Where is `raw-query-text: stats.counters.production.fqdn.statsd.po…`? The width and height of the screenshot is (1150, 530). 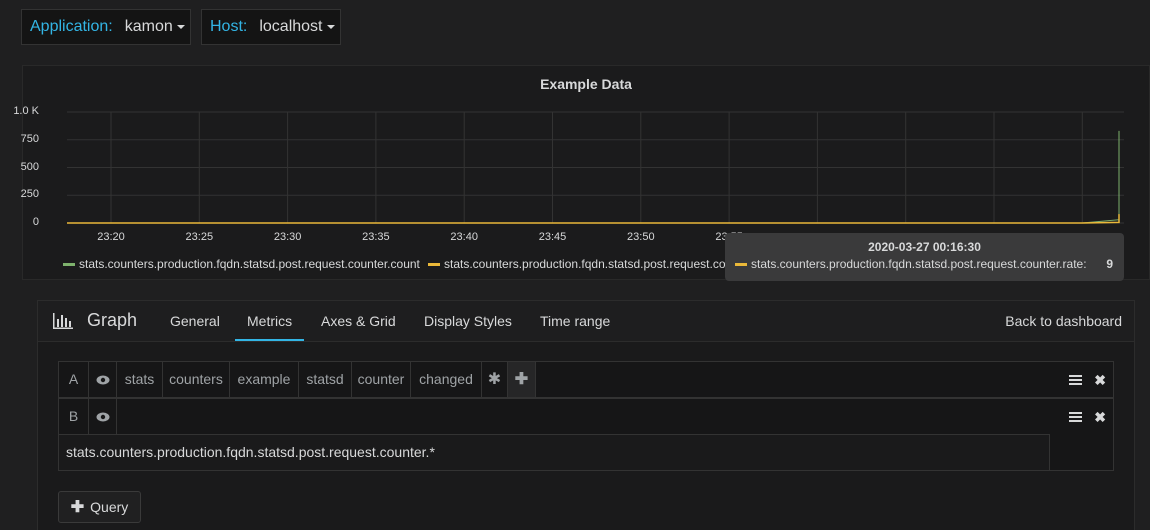
raw-query-text: stats.counters.production.fqdn.statsd.po… is located at coordinates (250, 452).